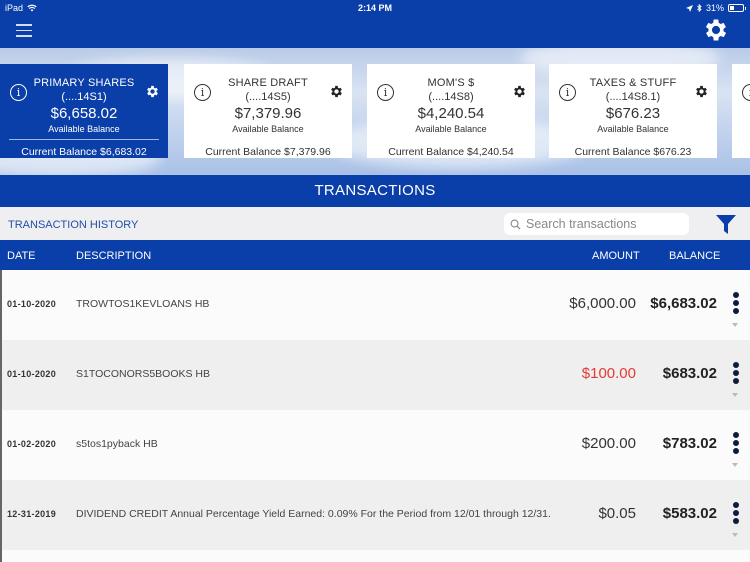 This screenshot has width=750, height=562. I want to click on transaction-amount: $100.00, so click(608, 373).